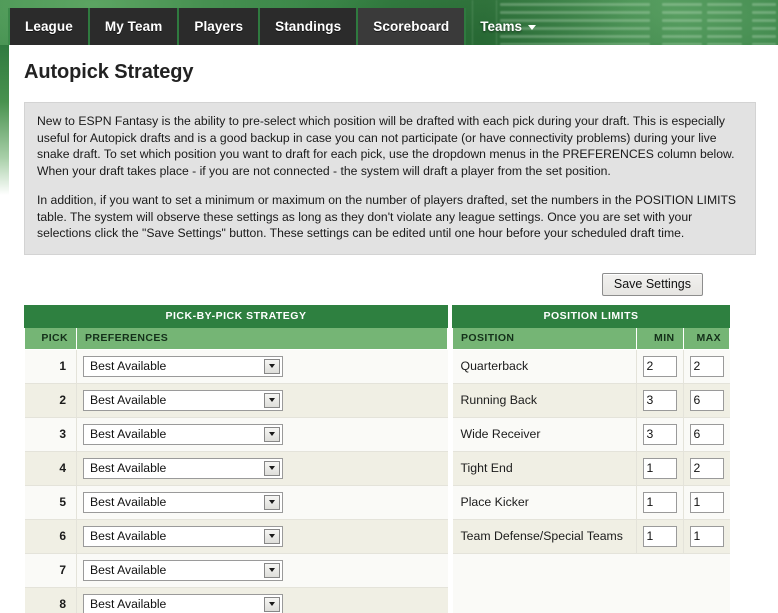 This screenshot has width=778, height=613. Describe the element at coordinates (50, 434) in the screenshot. I see `pick-number: 3` at that location.